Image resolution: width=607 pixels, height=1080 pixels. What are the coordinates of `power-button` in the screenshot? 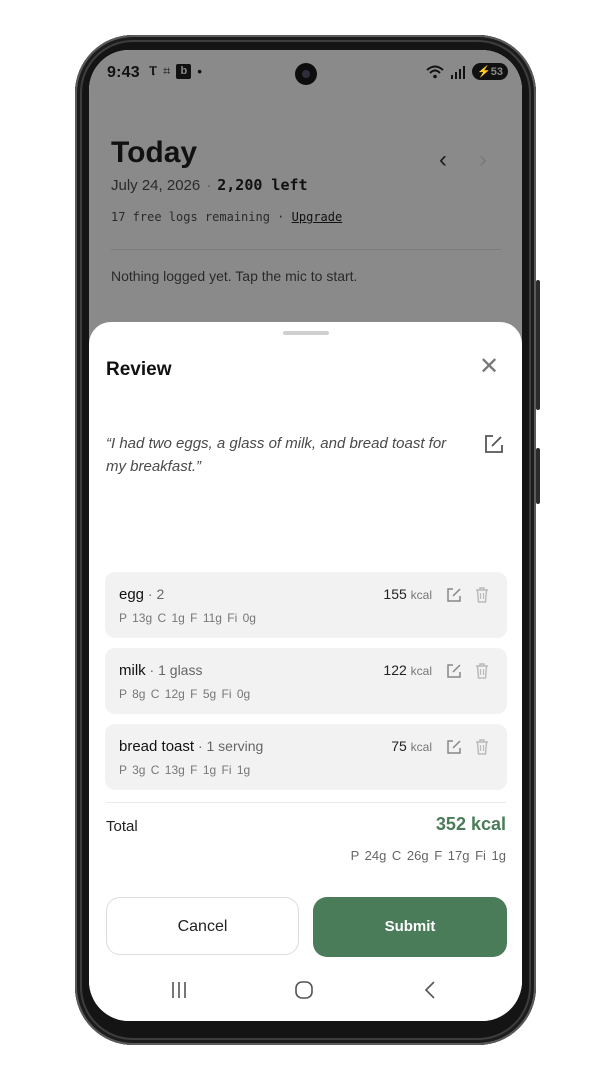 It's located at (538, 476).